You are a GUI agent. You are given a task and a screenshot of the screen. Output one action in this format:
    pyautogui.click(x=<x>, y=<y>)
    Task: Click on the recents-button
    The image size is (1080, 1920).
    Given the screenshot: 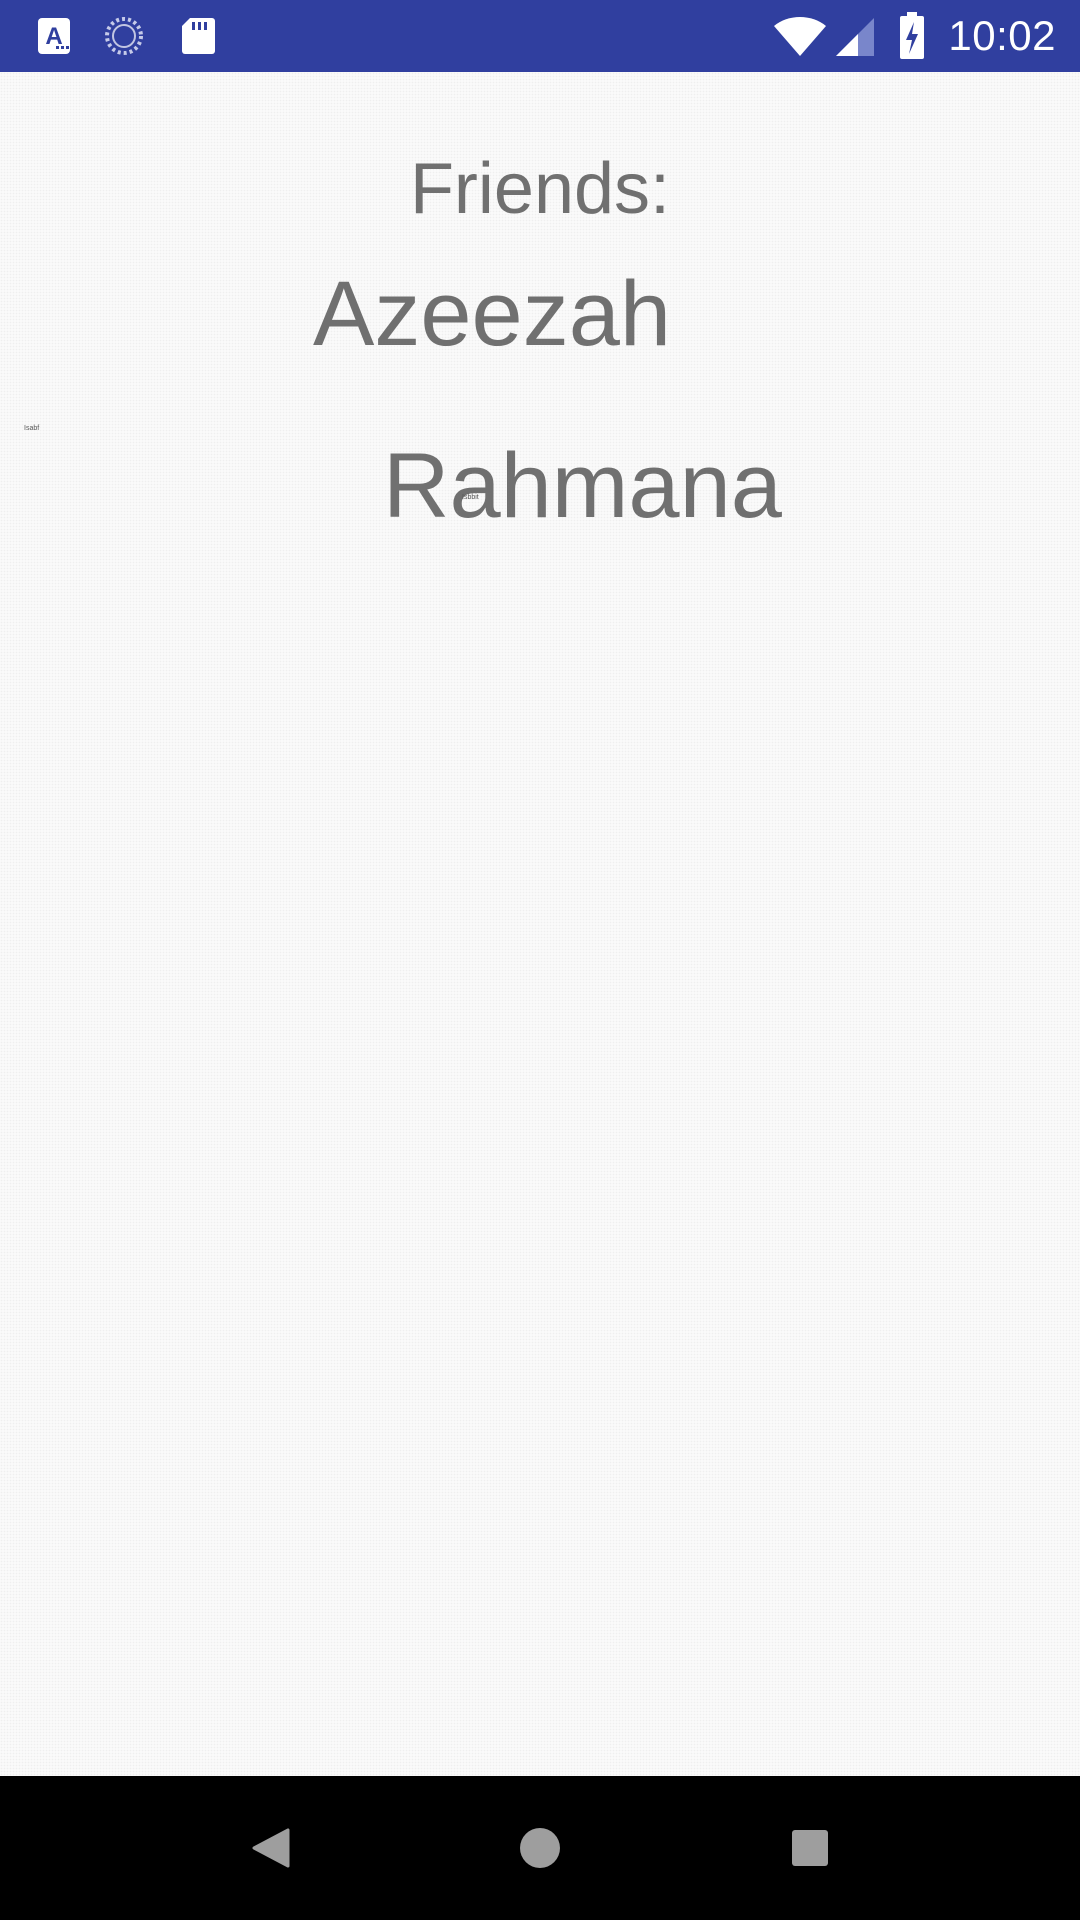 What is the action you would take?
    pyautogui.click(x=810, y=1848)
    